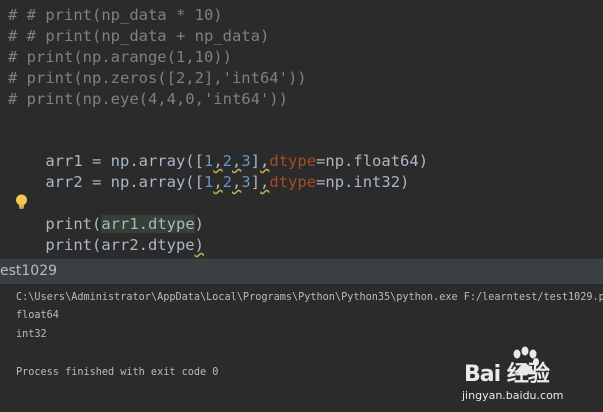 This screenshot has width=603, height=412. What do you see at coordinates (507, 374) in the screenshot?
I see `watermark-brand: Bai 经验` at bounding box center [507, 374].